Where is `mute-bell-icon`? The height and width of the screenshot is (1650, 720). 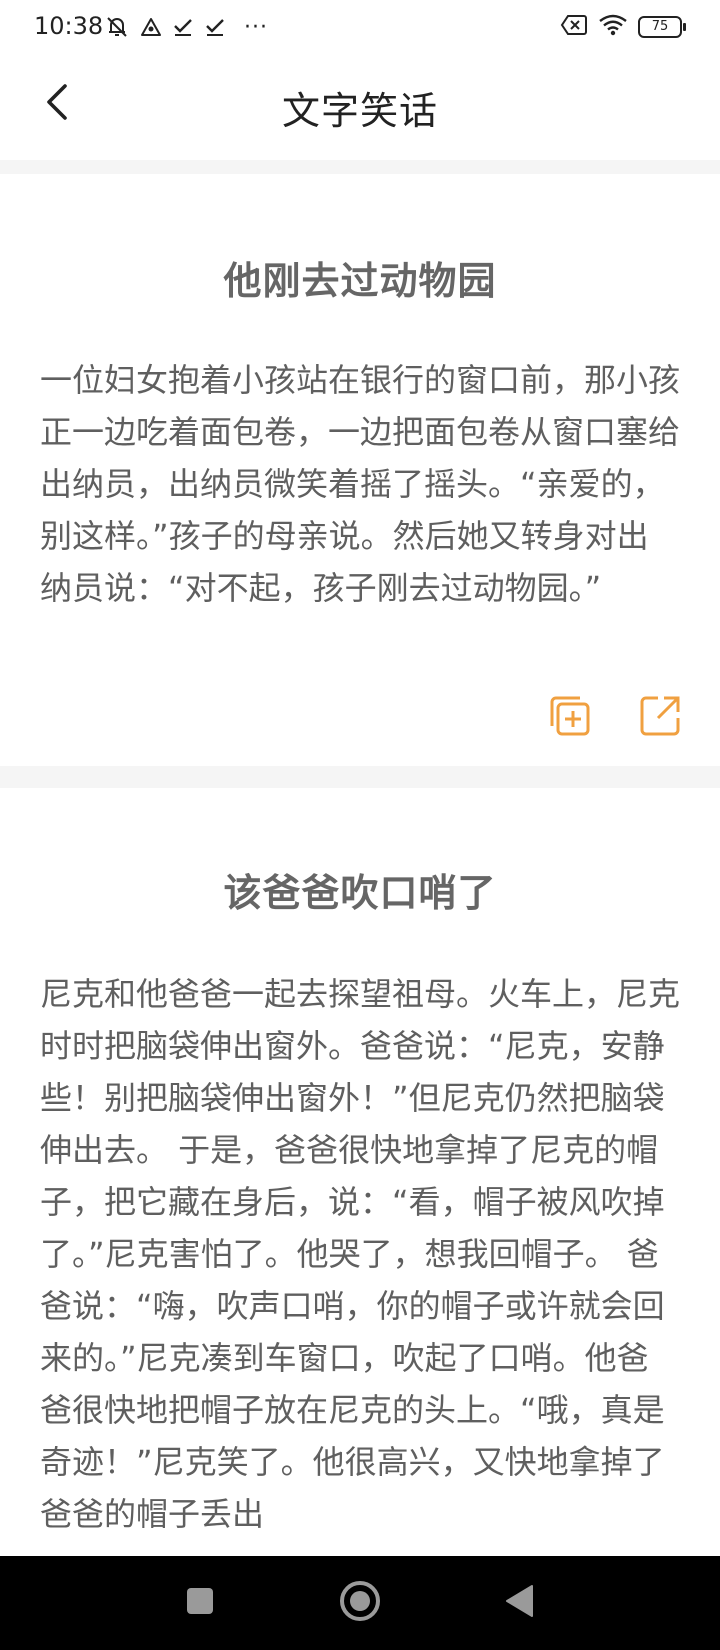 mute-bell-icon is located at coordinates (117, 27).